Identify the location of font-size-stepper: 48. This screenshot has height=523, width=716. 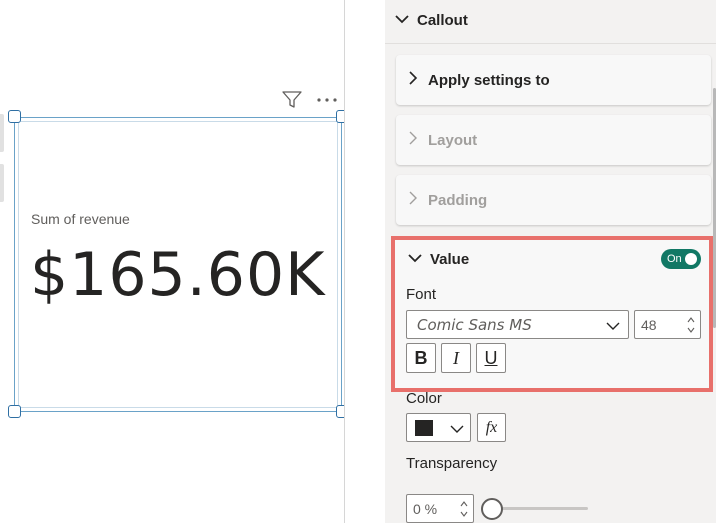
(667, 324).